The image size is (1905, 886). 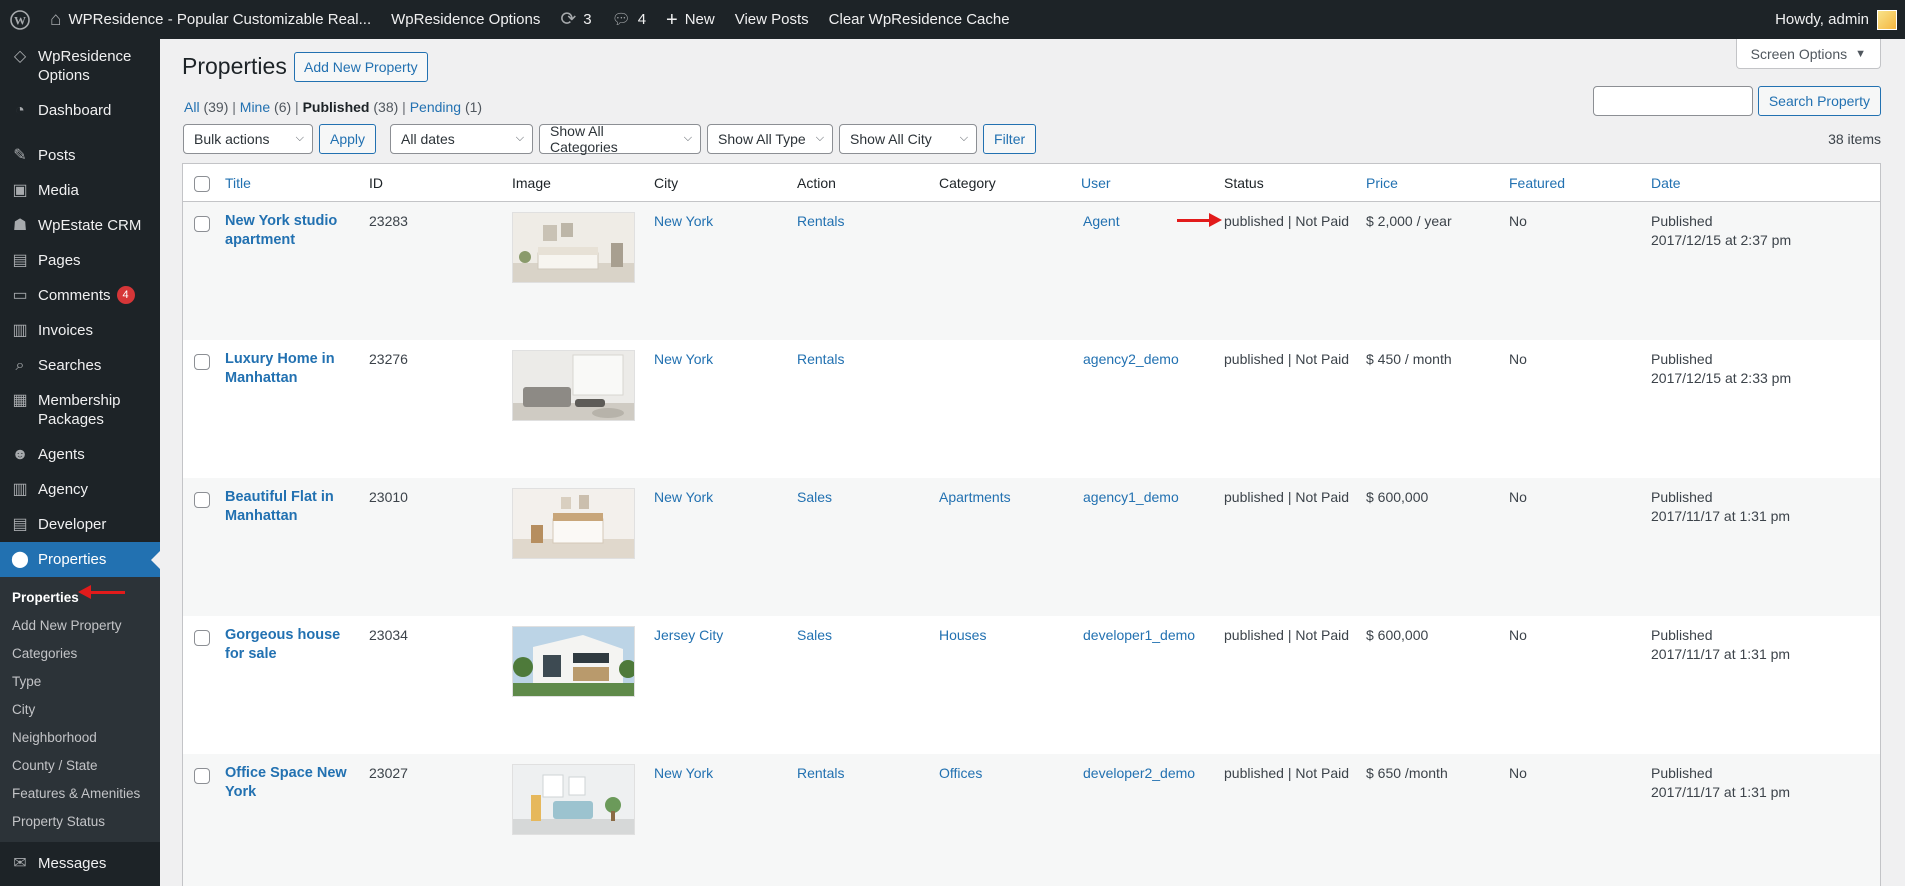 I want to click on property-city-link: Jersey City, so click(x=688, y=635).